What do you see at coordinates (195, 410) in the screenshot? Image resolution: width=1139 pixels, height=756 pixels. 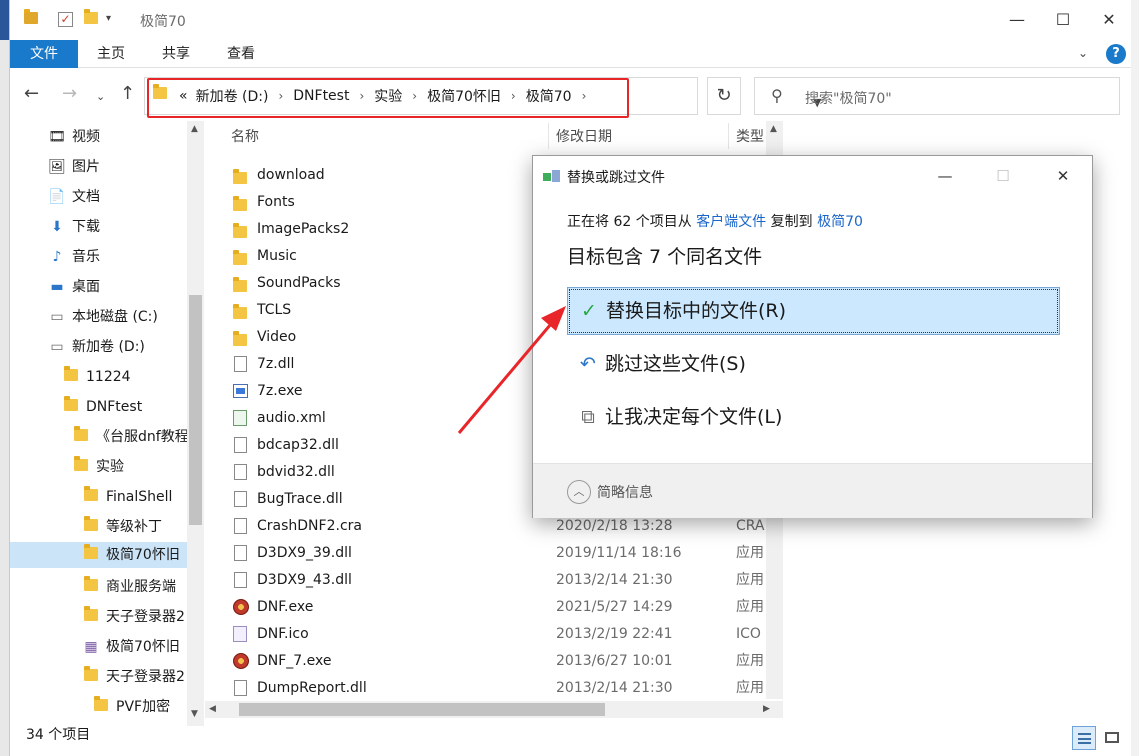 I see `sidebar-scroll-thumb` at bounding box center [195, 410].